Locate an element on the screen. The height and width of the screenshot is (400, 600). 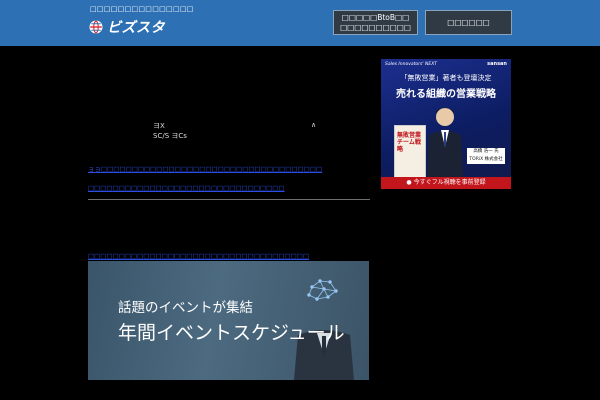
event-schedule-banner: 話題のイベントが集結 年間イベントスケジュール is located at coordinates (228, 320).